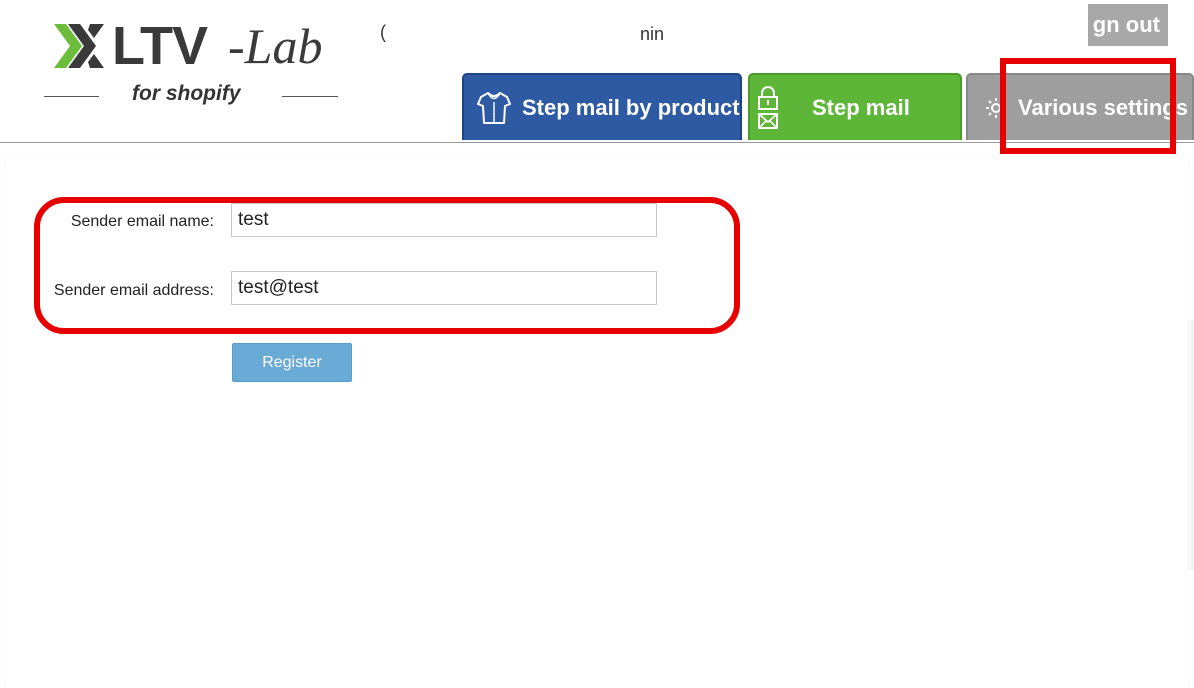 The width and height of the screenshot is (1194, 688). What do you see at coordinates (292, 362) in the screenshot?
I see `register-button: Register` at bounding box center [292, 362].